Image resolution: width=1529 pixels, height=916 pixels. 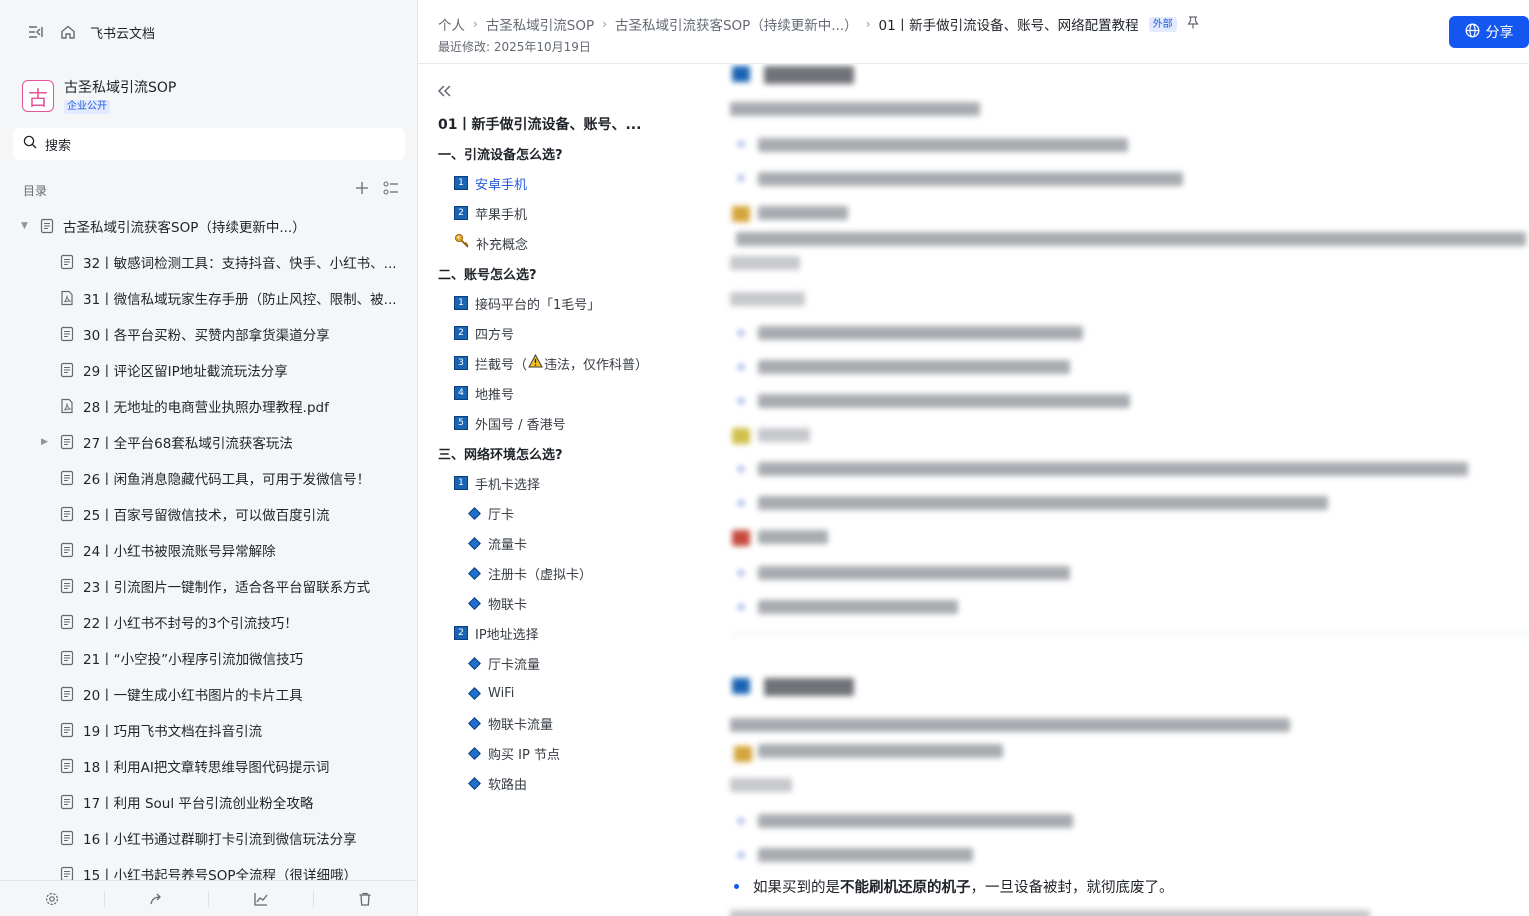 I want to click on share-out-icon, so click(x=157, y=898).